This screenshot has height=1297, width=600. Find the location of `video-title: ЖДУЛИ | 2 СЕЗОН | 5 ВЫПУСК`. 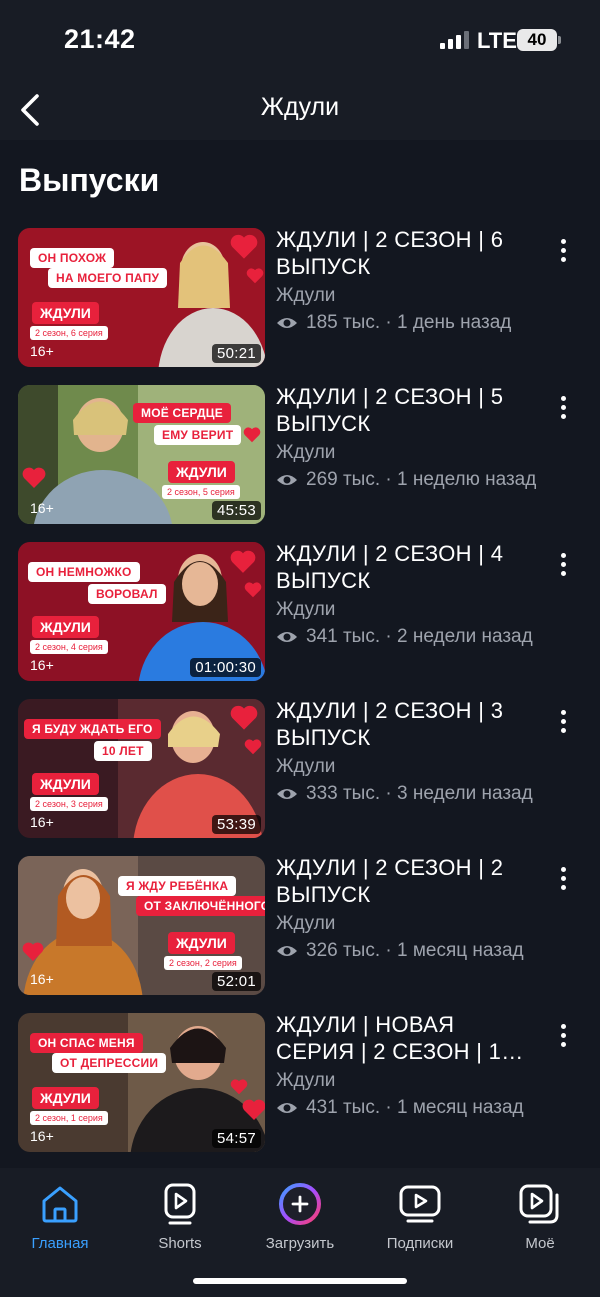

video-title: ЖДУЛИ | 2 СЕЗОН | 5 ВЫПУСК is located at coordinates (407, 410).